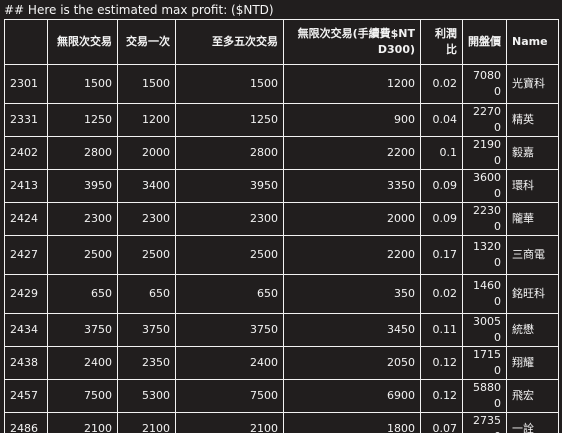 The image size is (562, 433). I want to click on table-row: 2402 2800 2000 2800 2200 0.1 21900 毅嘉, so click(281, 153).